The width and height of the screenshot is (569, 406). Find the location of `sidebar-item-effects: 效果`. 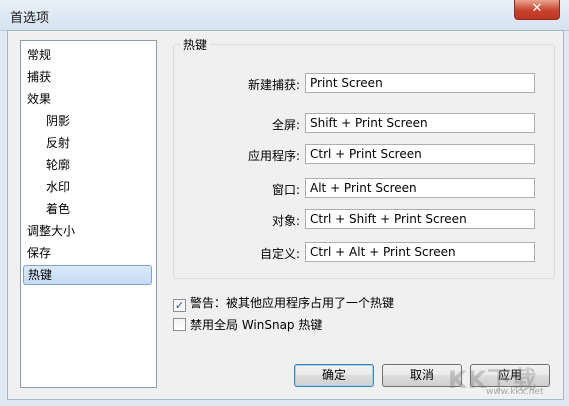

sidebar-item-effects: 效果 is located at coordinates (87, 99).